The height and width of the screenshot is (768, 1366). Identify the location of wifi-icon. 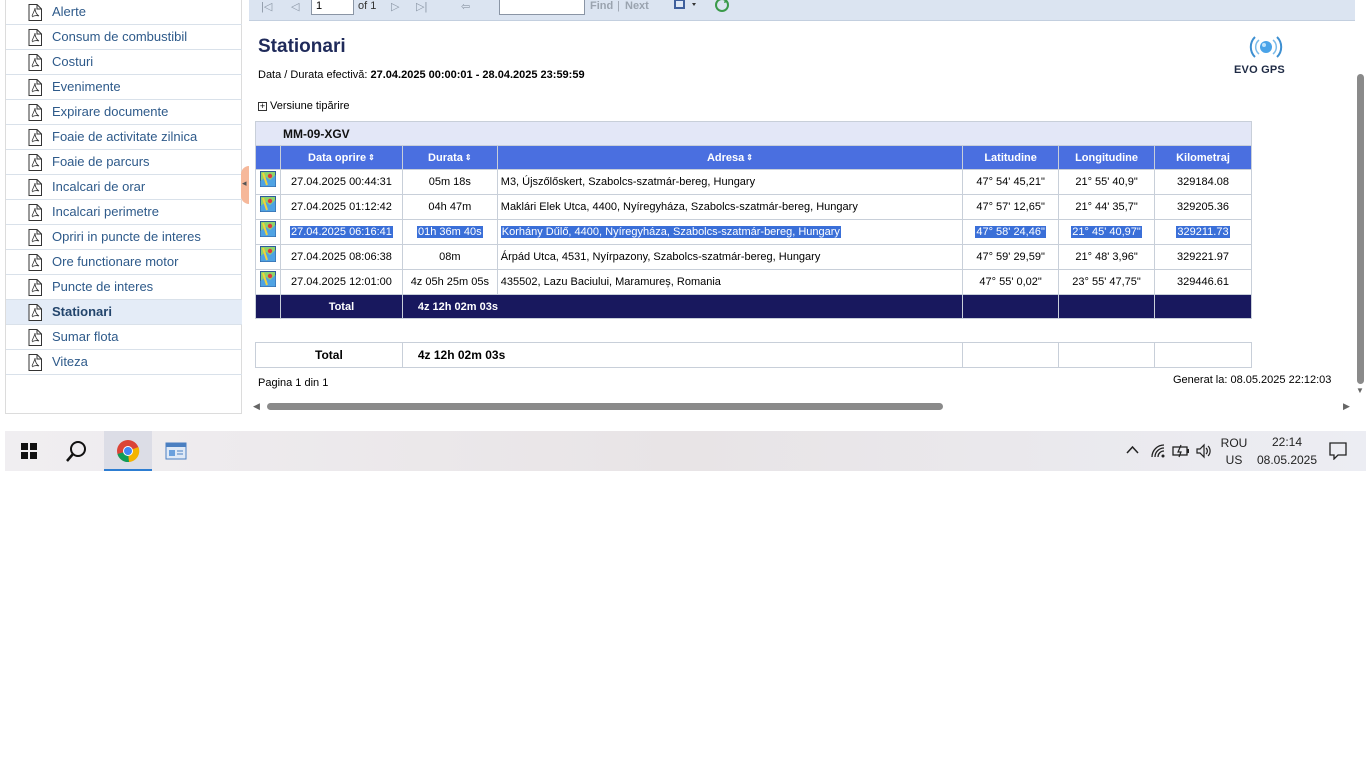
(1158, 451).